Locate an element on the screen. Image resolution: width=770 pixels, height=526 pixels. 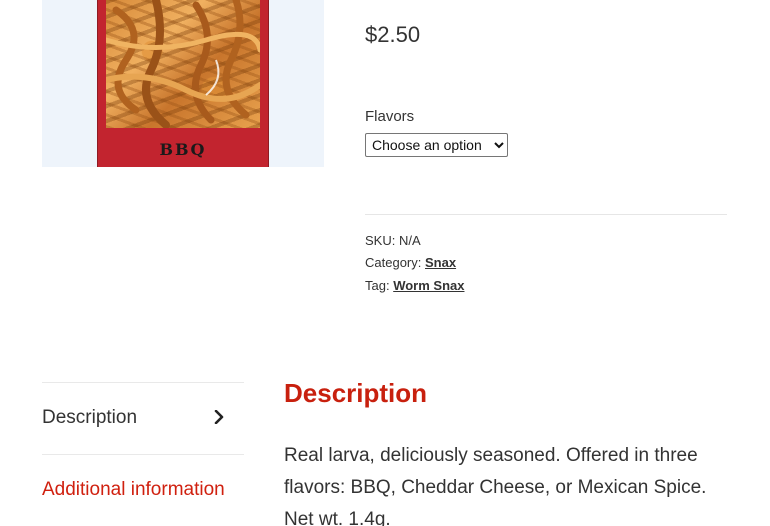
sku-value: N/A is located at coordinates (409, 240).